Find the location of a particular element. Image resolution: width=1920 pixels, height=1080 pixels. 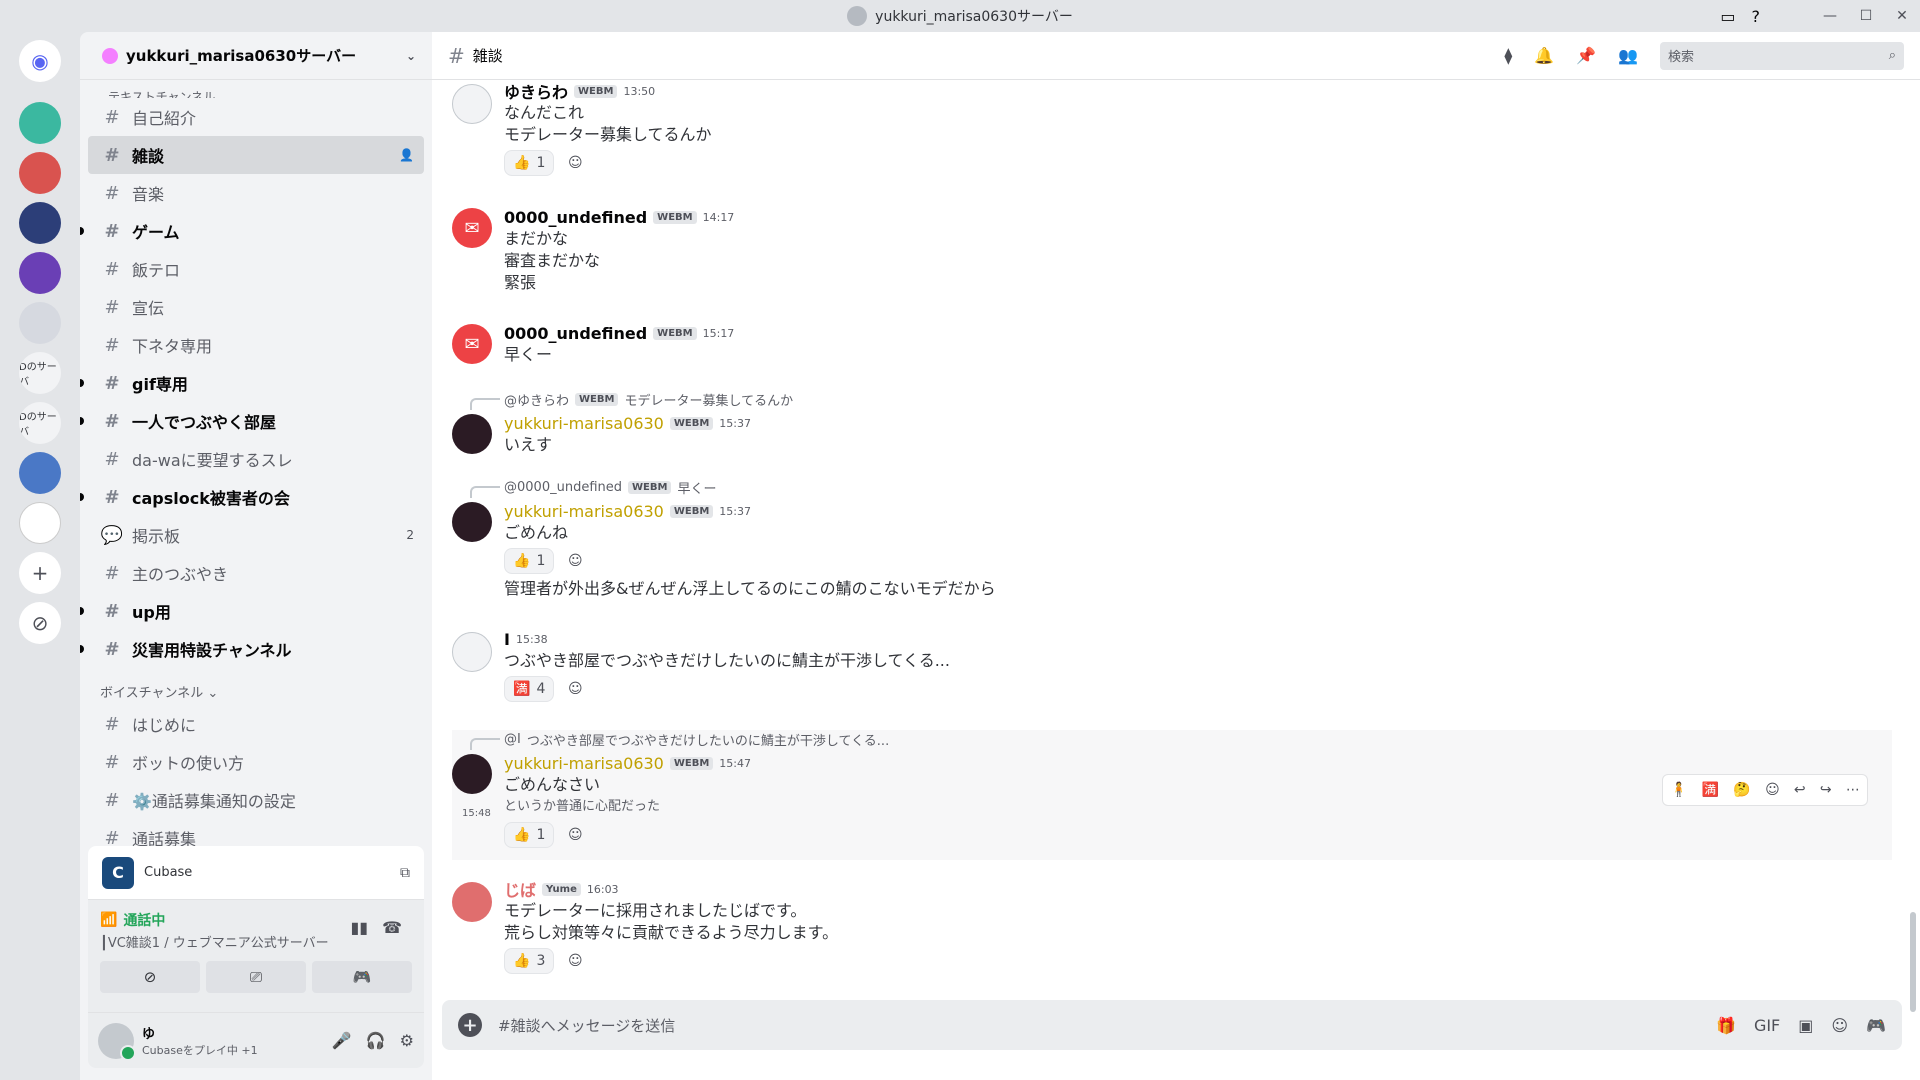

channel-item: # 下ネタ専用 is located at coordinates (256, 345).